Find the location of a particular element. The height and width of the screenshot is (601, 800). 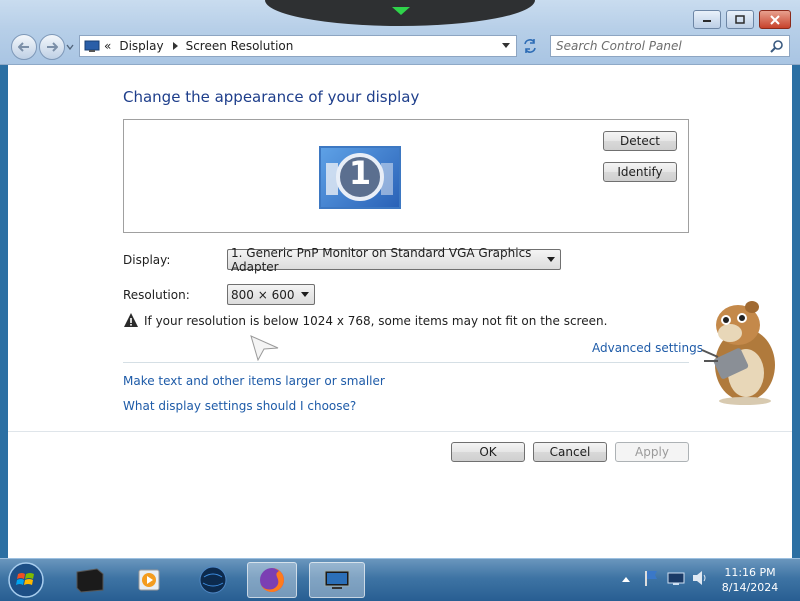

recent-pages-chevron-icon is located at coordinates (70, 47).